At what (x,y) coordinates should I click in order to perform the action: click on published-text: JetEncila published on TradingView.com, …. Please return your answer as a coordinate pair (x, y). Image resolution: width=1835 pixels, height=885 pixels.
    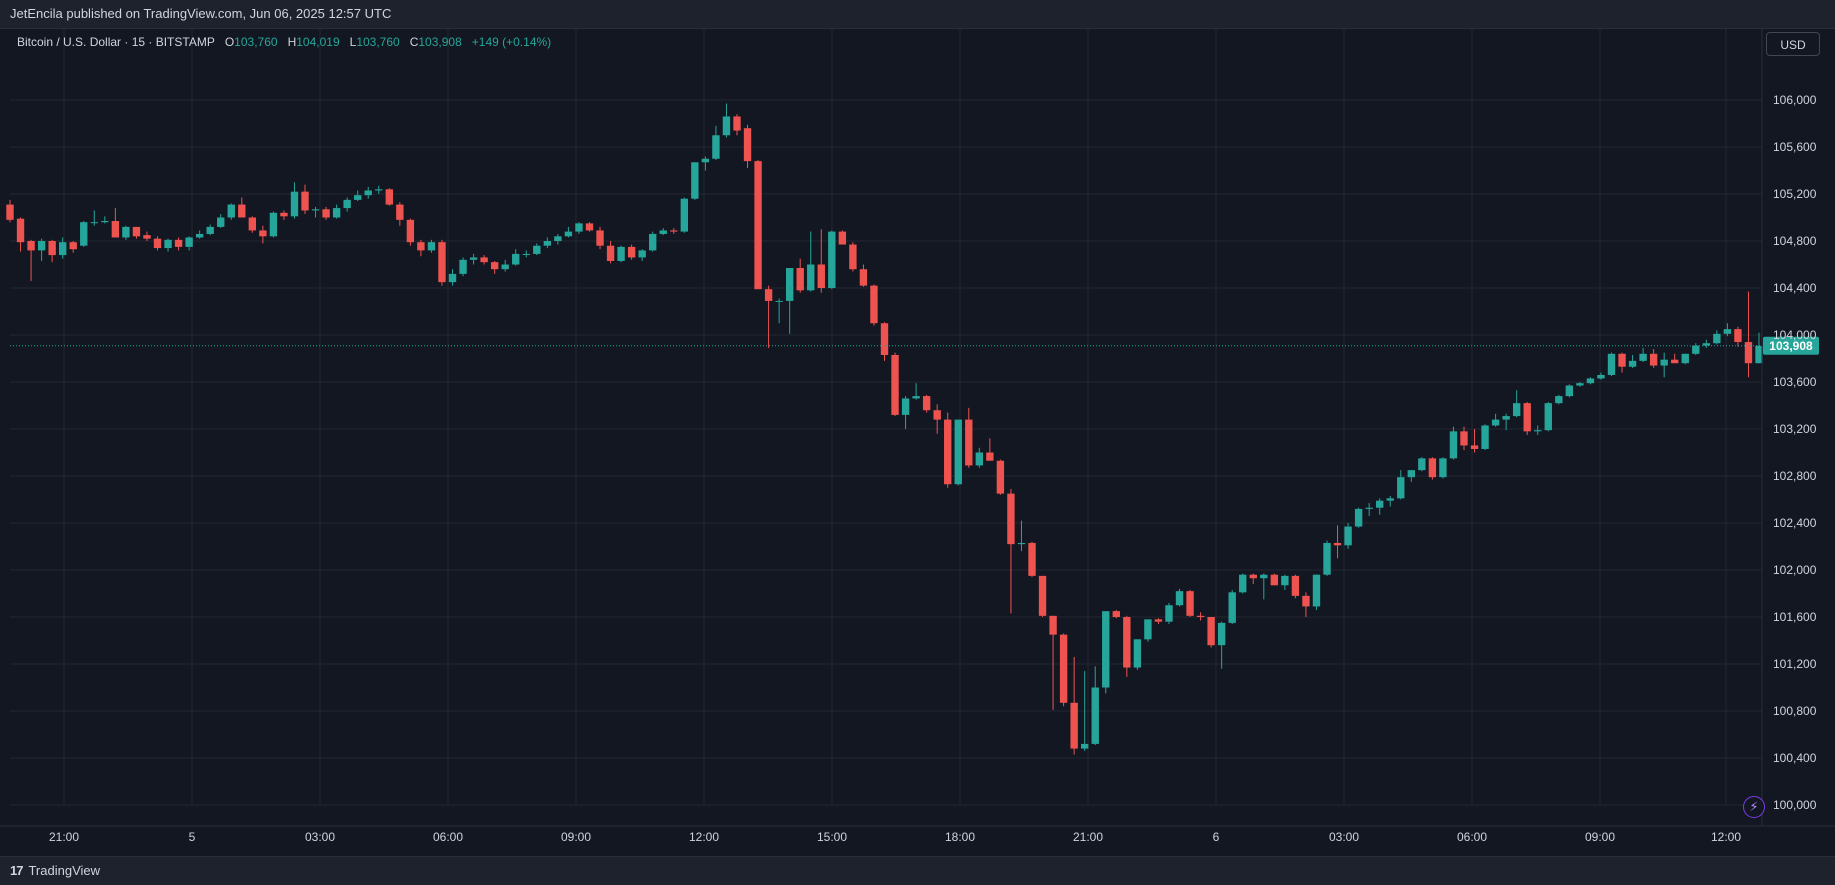
    Looking at the image, I should click on (201, 13).